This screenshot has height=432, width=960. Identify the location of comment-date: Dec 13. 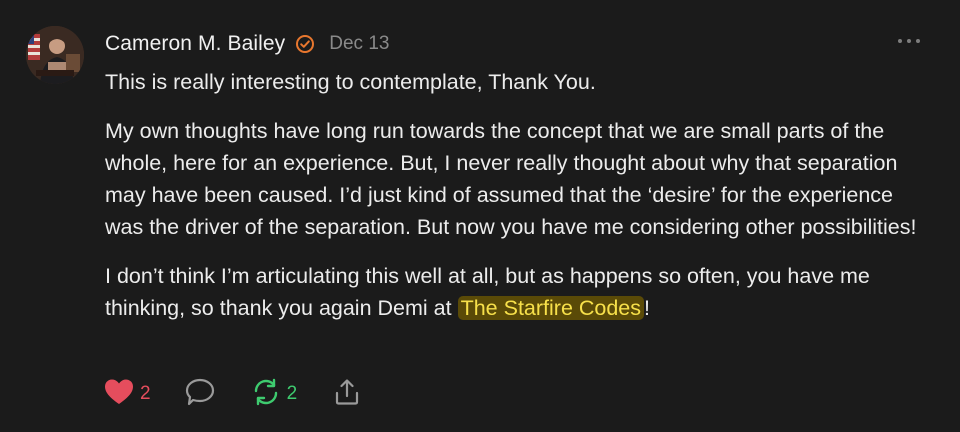
(359, 44).